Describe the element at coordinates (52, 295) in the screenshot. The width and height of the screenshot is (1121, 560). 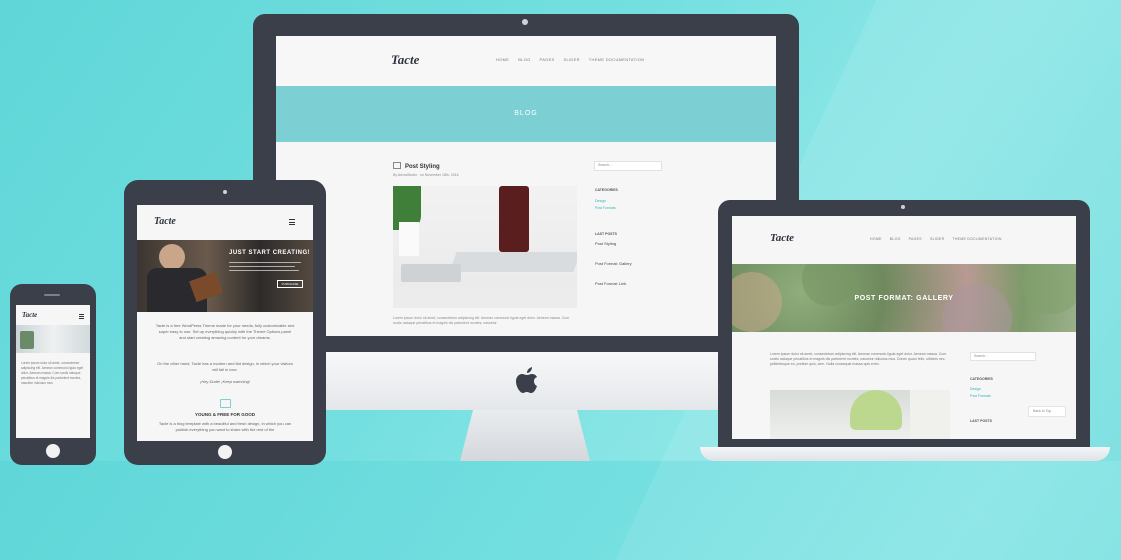
I see `phone-speaker` at that location.